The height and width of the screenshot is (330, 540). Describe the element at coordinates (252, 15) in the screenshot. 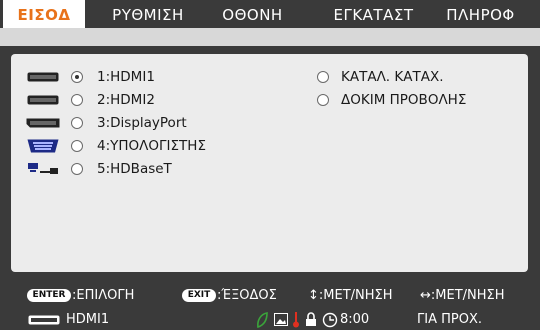

I see `tab-display: ΟΘΟΝΗ` at that location.